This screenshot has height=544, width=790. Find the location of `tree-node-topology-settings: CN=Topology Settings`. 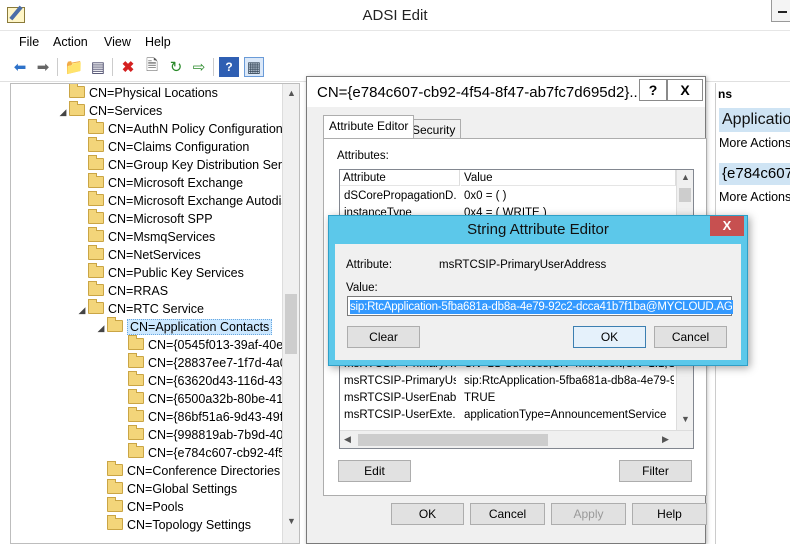

tree-node-topology-settings: CN=Topology Settings is located at coordinates (179, 524).